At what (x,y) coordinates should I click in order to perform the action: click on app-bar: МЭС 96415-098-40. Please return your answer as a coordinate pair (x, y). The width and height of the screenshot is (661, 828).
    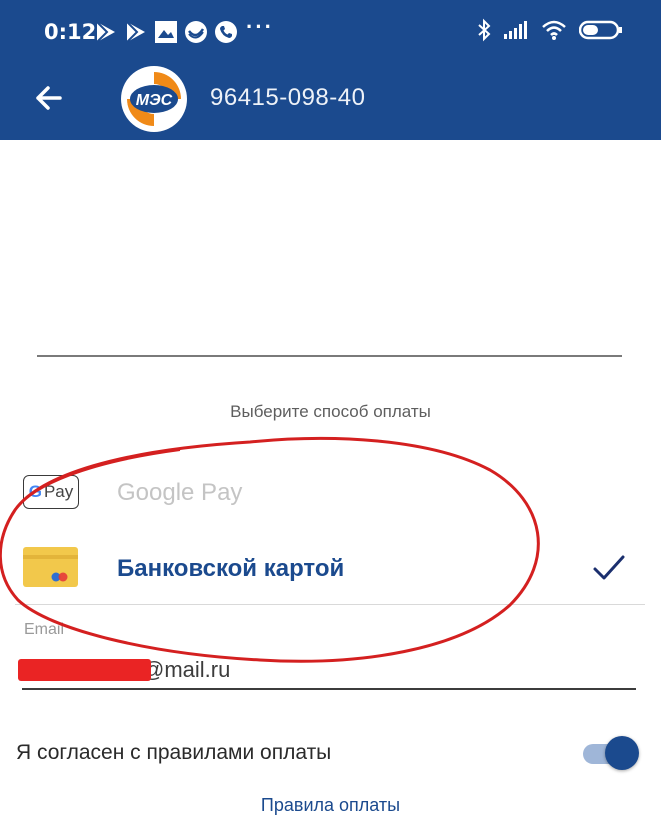
    Looking at the image, I should click on (330, 102).